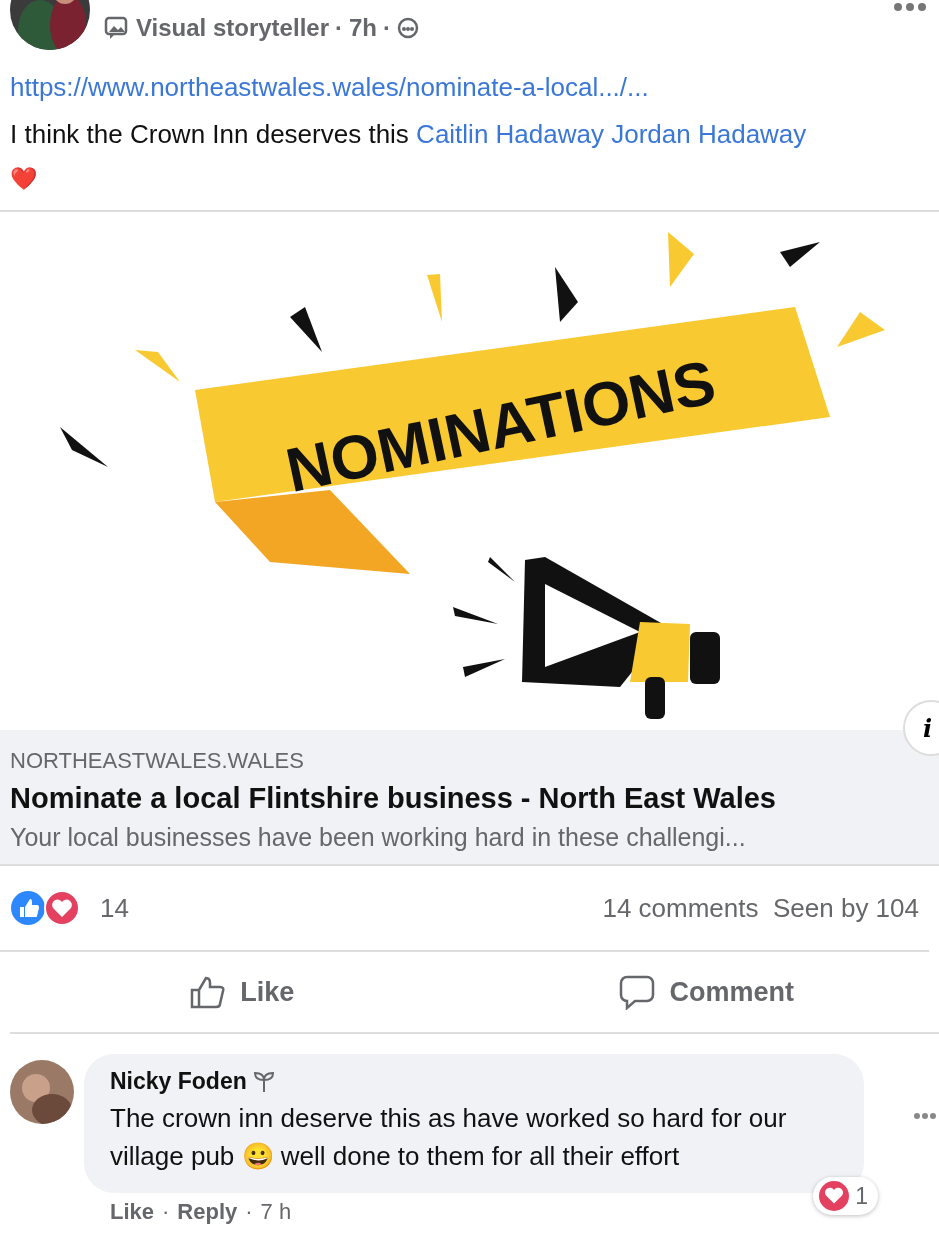 Image resolution: width=939 pixels, height=1252 pixels. What do you see at coordinates (242, 992) in the screenshot?
I see `like-button: Like` at bounding box center [242, 992].